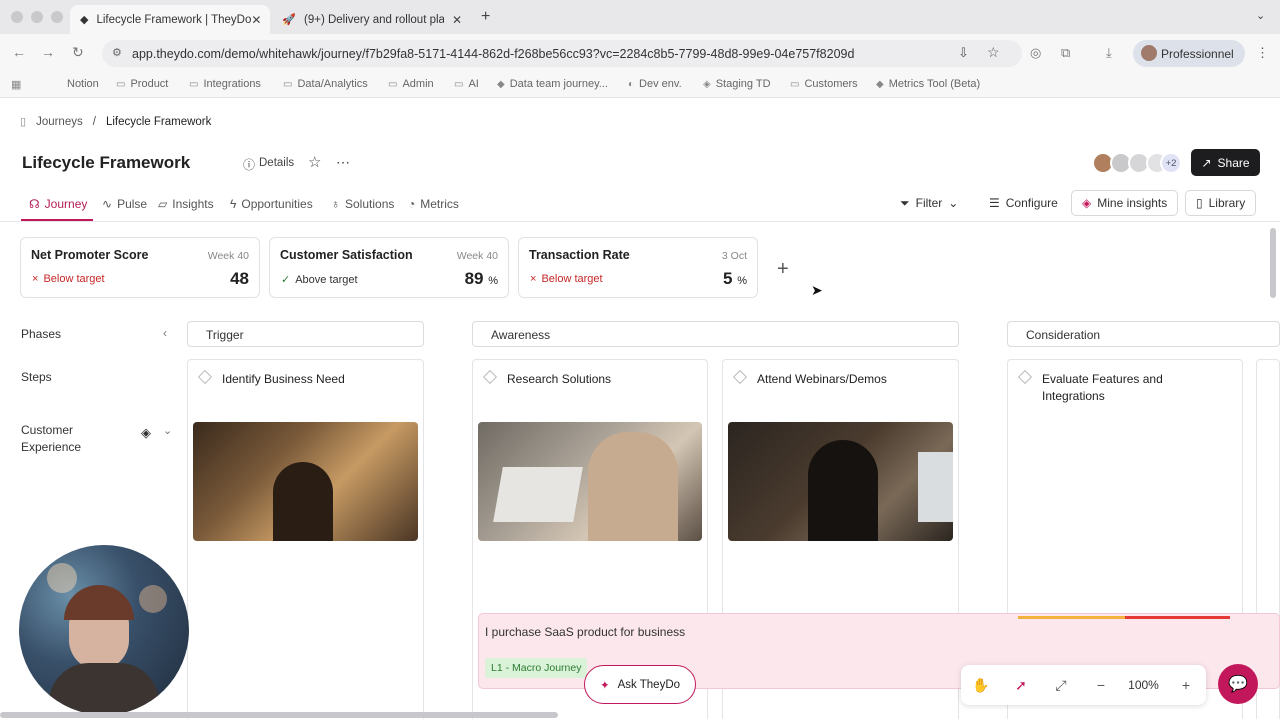  Describe the element at coordinates (993, 52) in the screenshot. I see `bookmark-star-icon: ☆` at that location.